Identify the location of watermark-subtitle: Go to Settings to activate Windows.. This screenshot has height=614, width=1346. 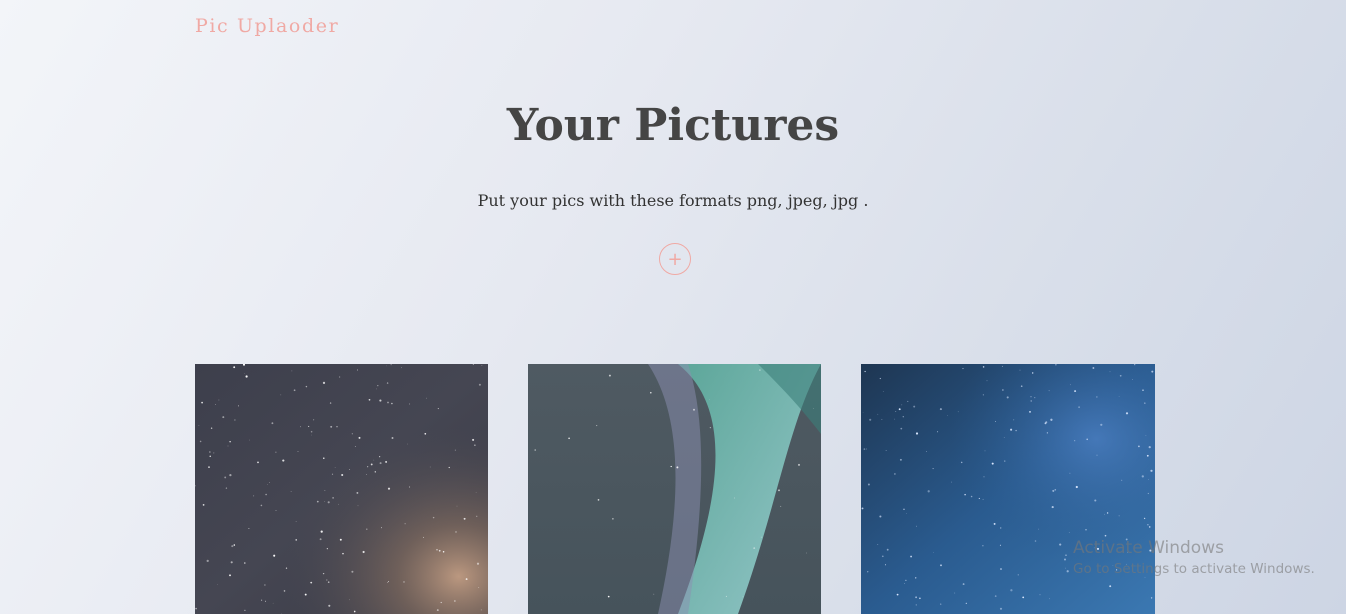
(1194, 569).